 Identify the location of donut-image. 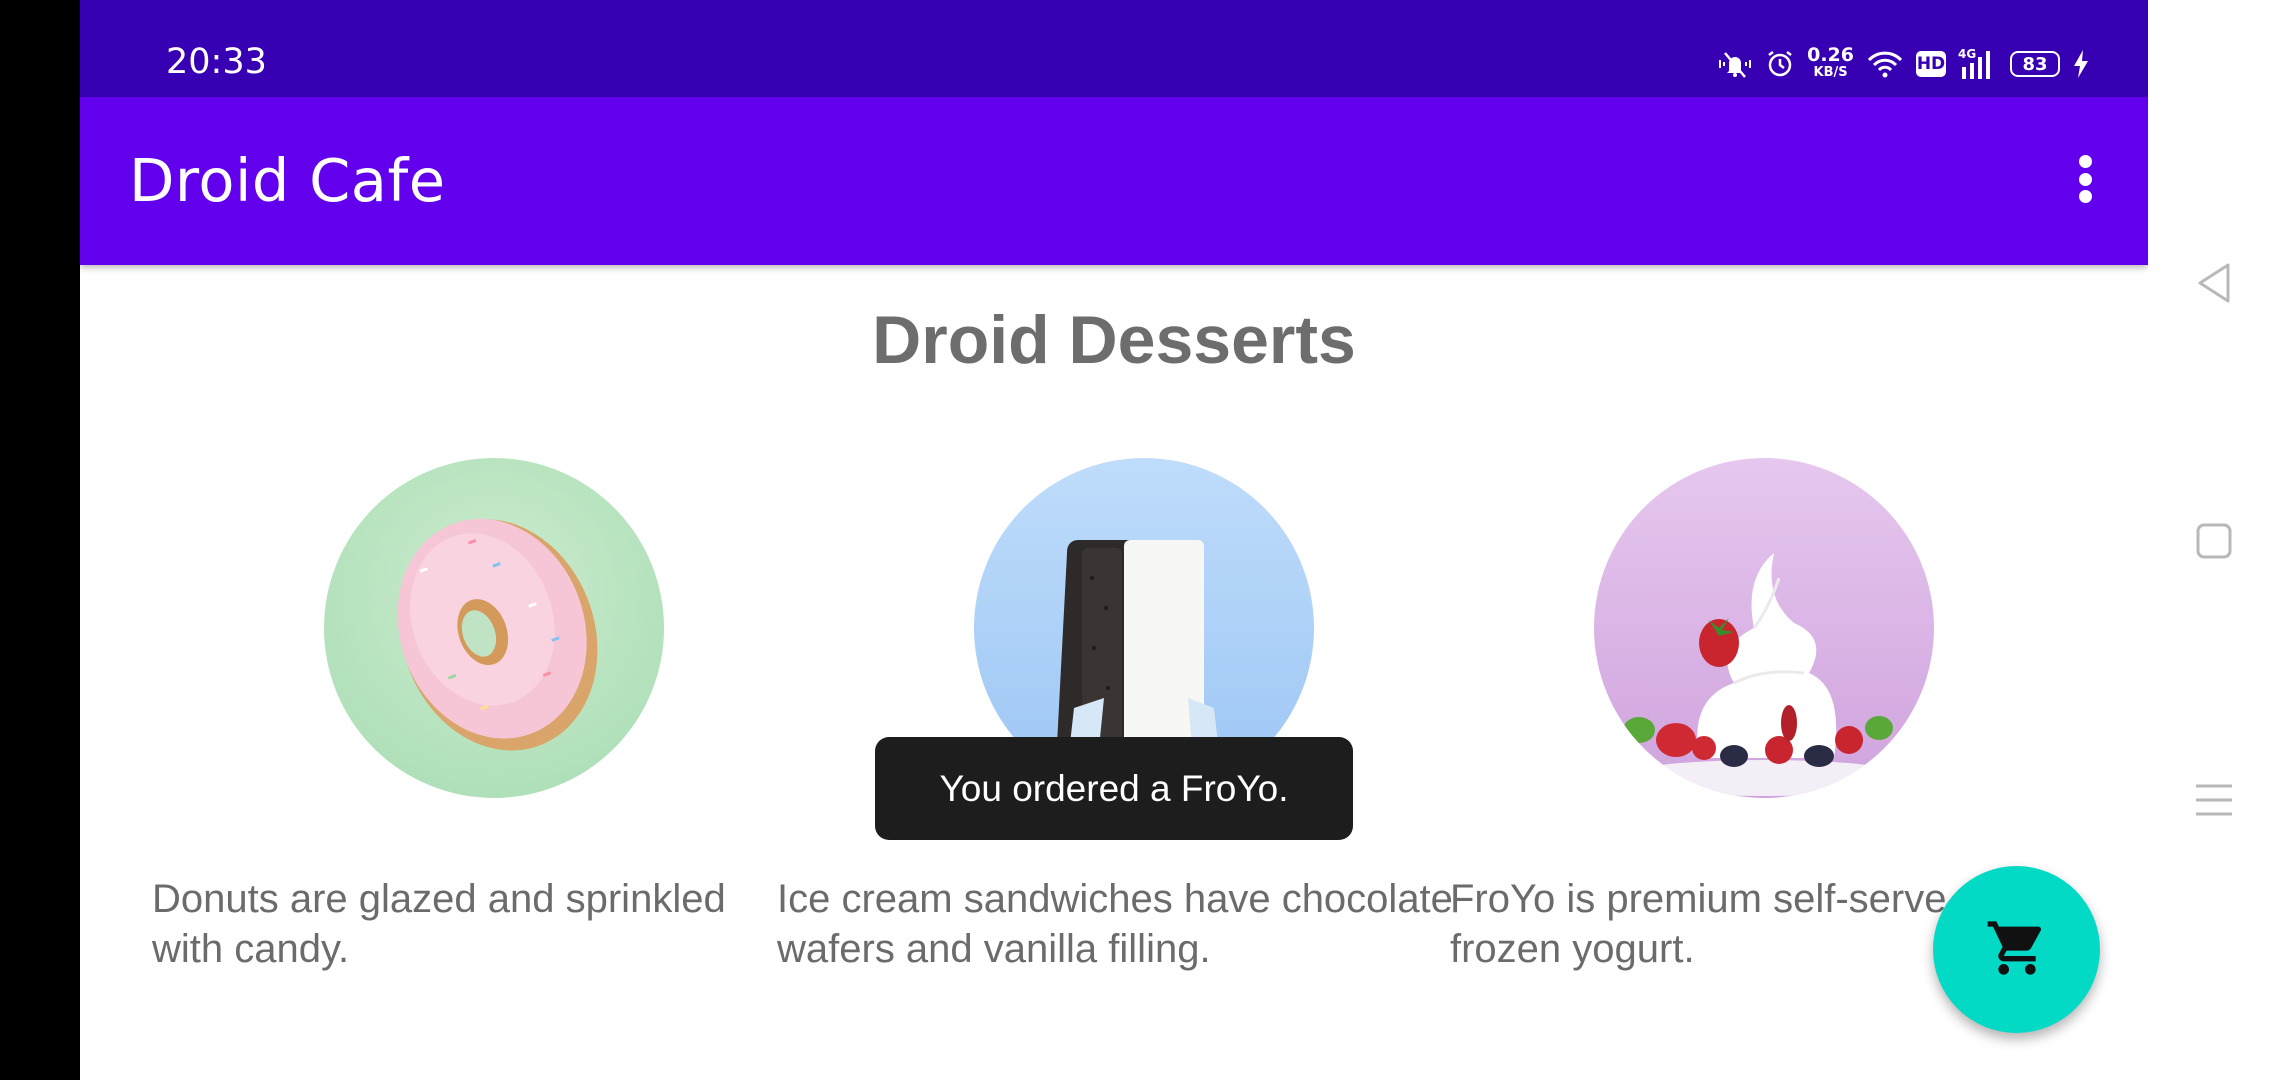
(494, 628).